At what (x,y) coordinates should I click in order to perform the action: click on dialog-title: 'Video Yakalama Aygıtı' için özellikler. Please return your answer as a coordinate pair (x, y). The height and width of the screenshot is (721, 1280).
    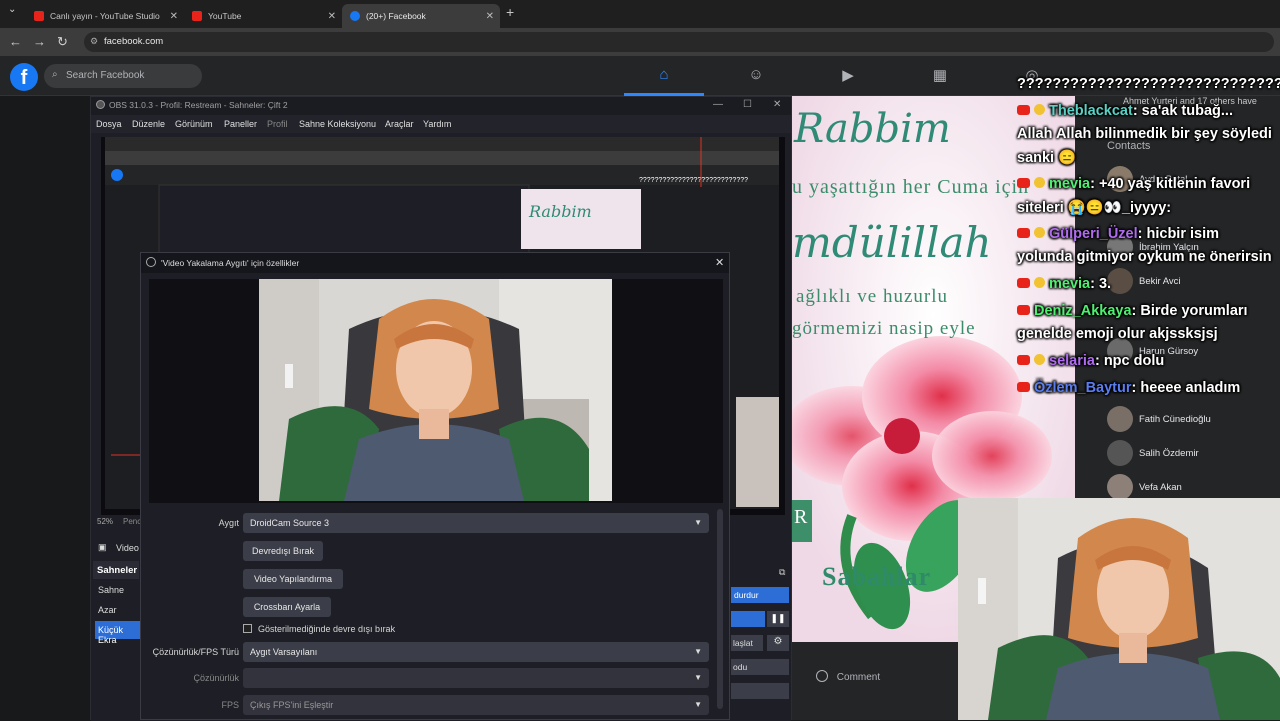
    Looking at the image, I should click on (230, 263).